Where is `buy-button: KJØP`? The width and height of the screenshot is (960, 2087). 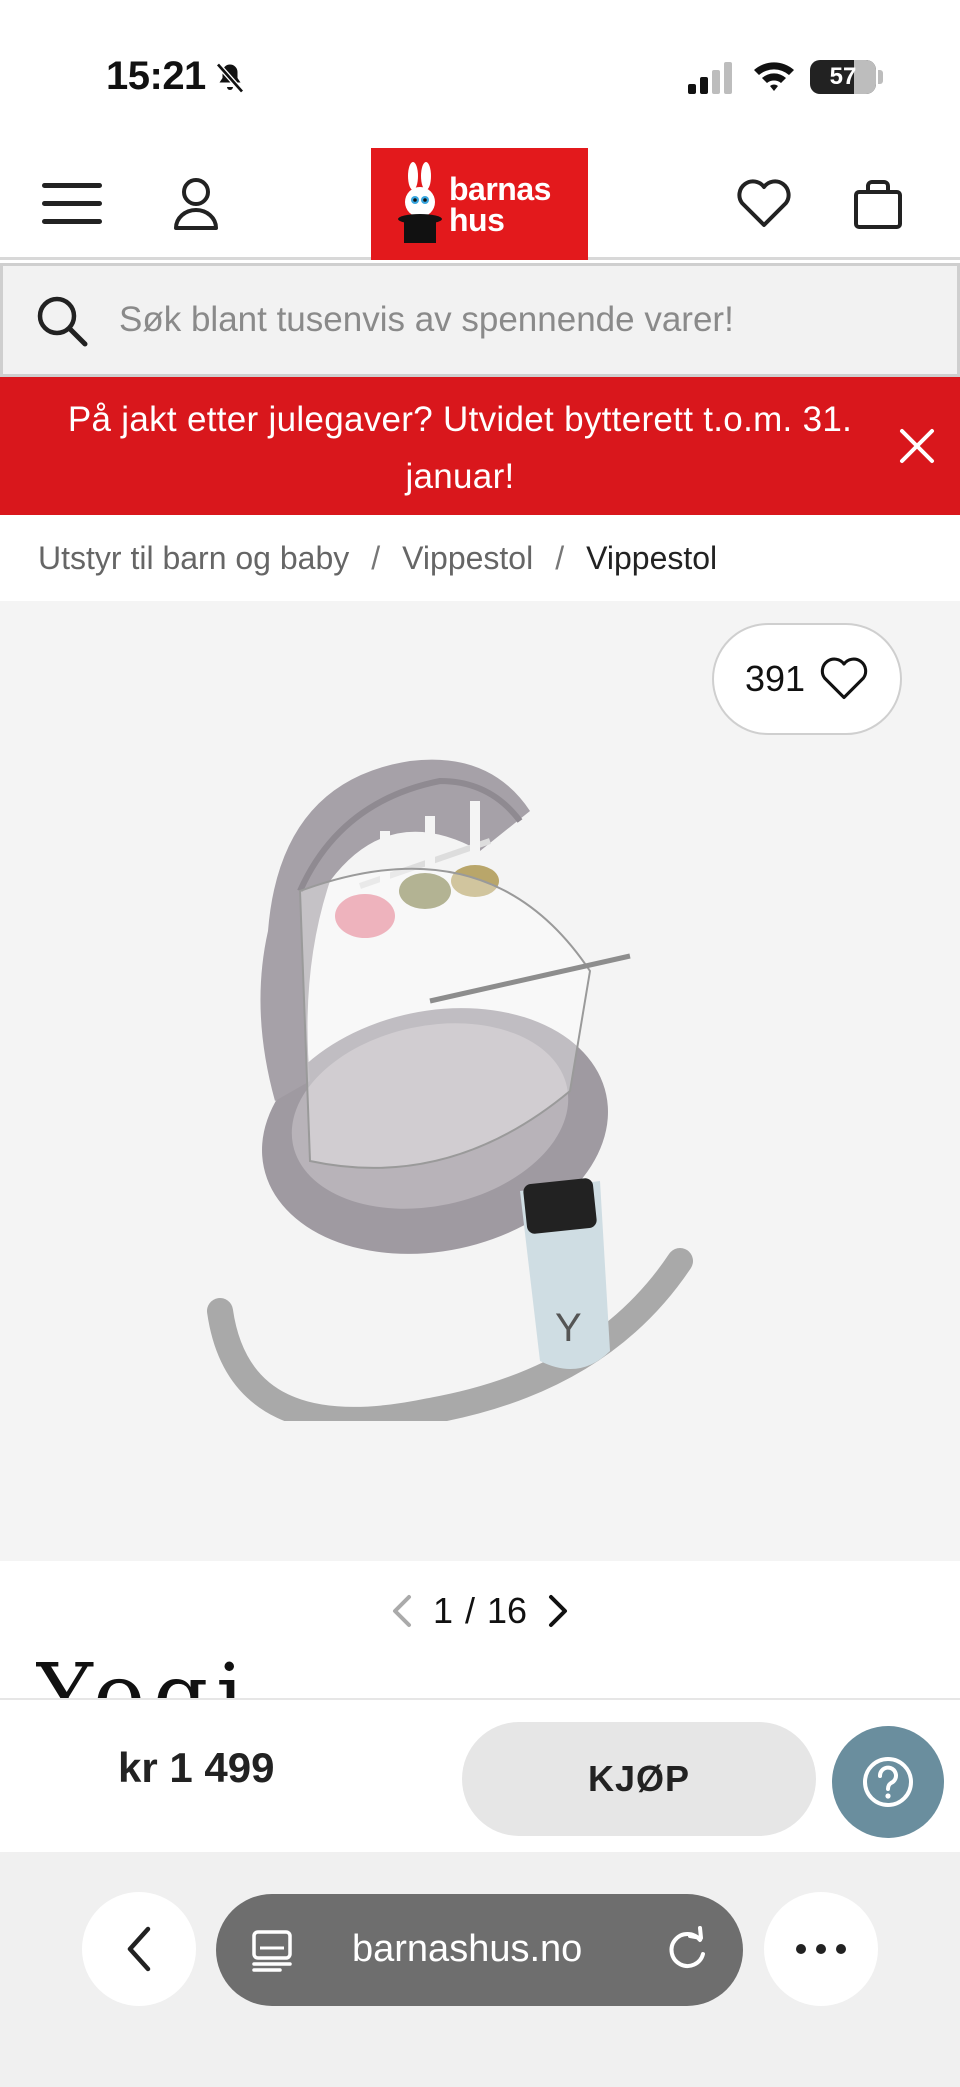
buy-button: KJØP is located at coordinates (639, 1779).